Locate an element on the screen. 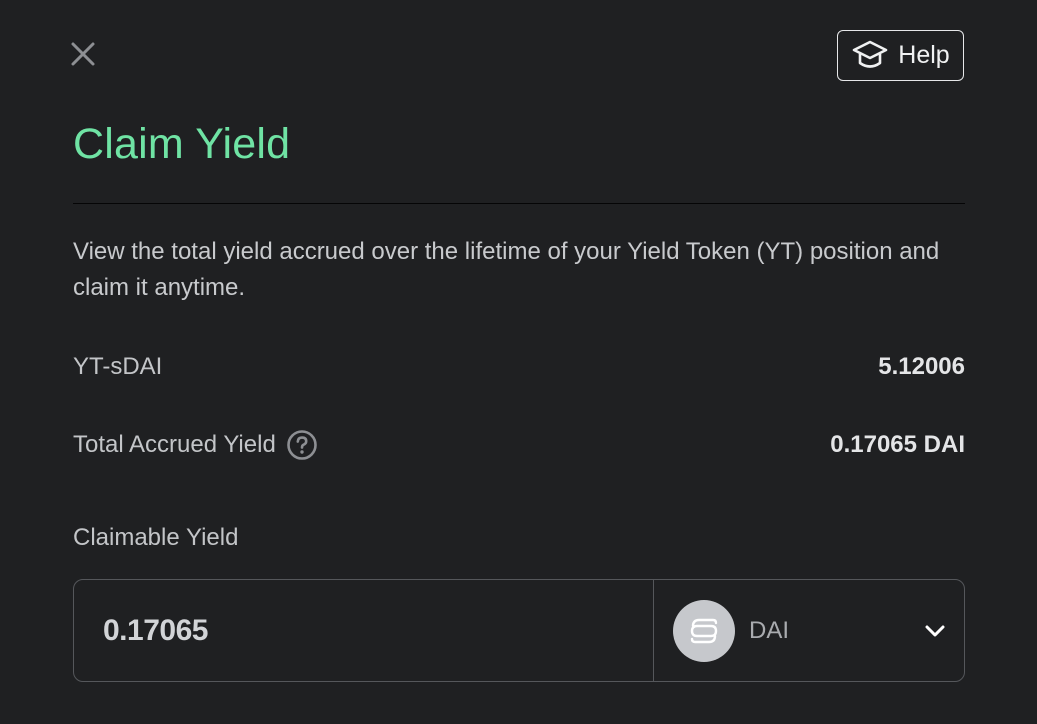 The width and height of the screenshot is (1037, 724). help-label: Help is located at coordinates (924, 55).